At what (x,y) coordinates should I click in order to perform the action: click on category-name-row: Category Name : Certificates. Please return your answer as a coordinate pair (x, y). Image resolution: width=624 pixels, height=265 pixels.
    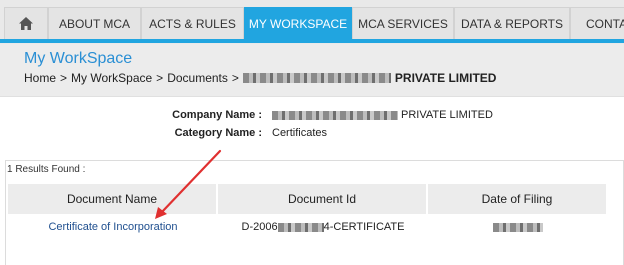
    Looking at the image, I should click on (248, 133).